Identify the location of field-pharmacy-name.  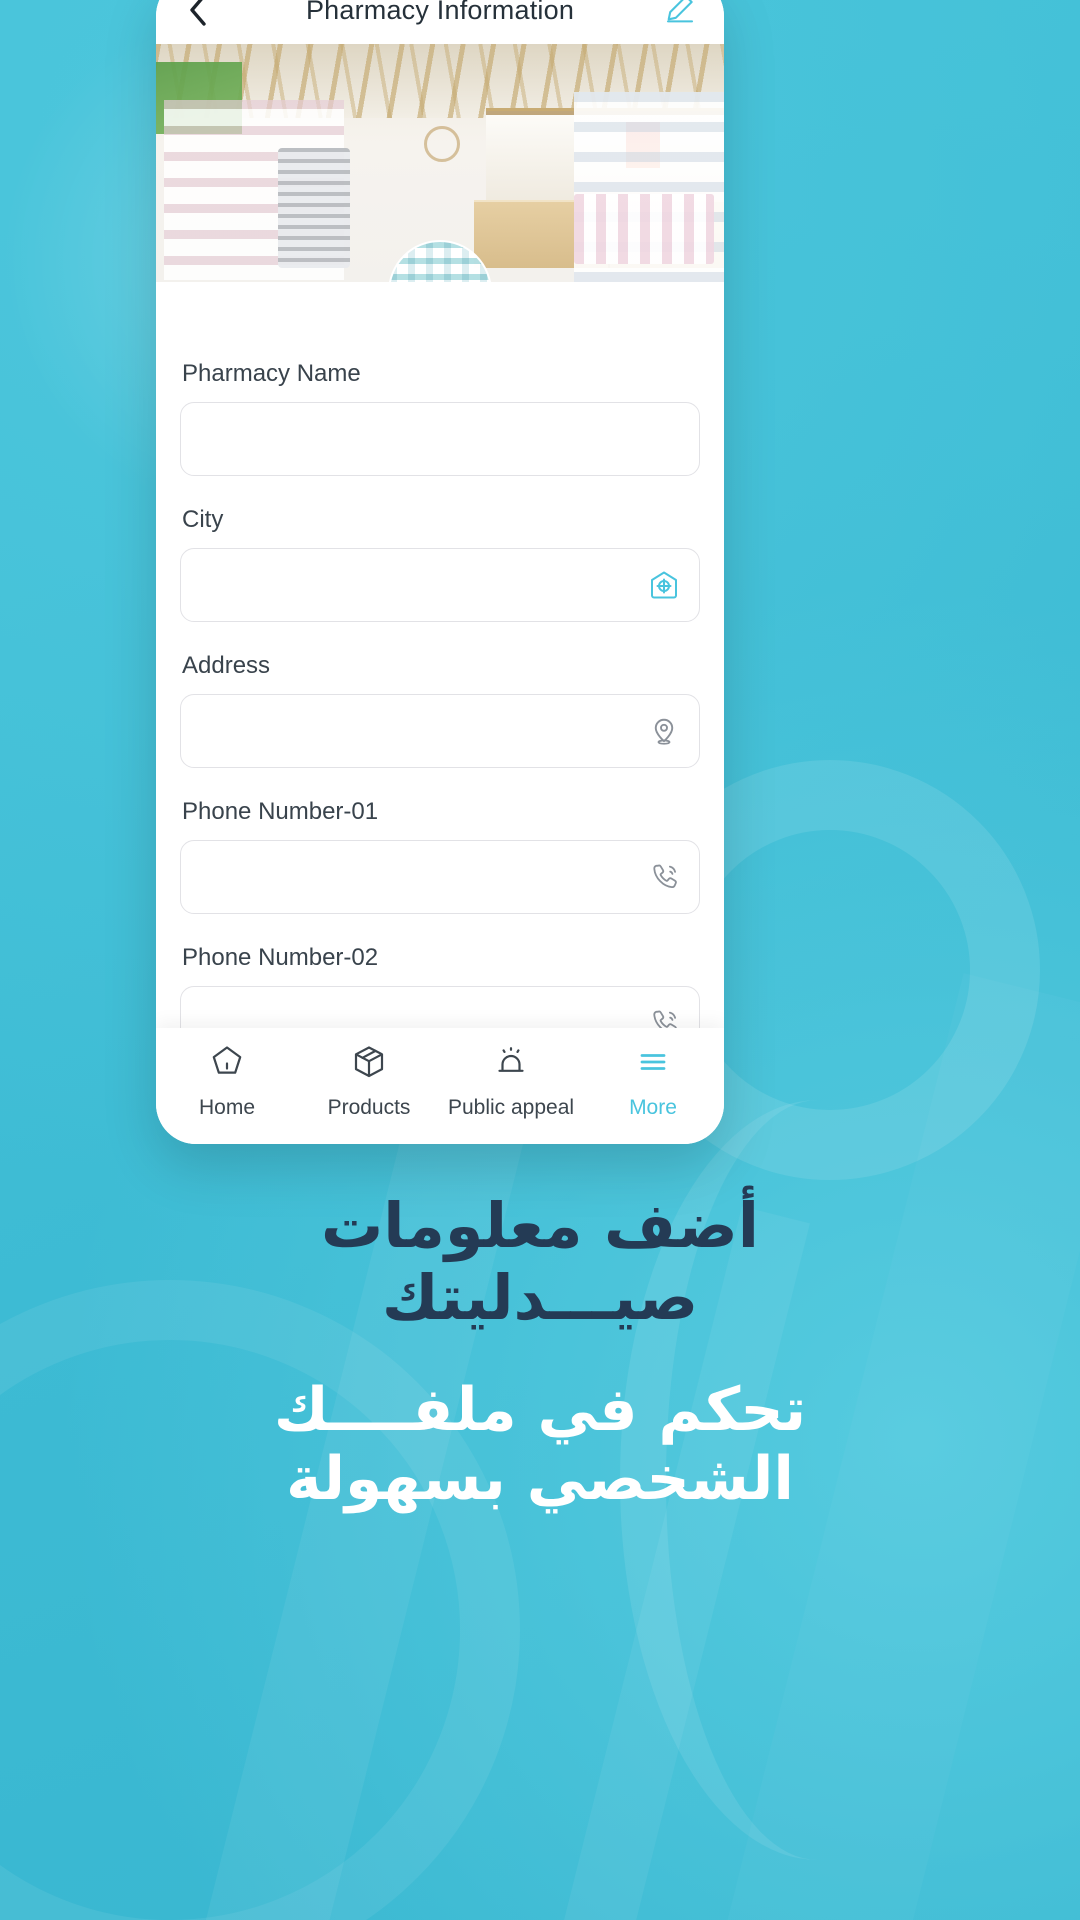
(440, 439).